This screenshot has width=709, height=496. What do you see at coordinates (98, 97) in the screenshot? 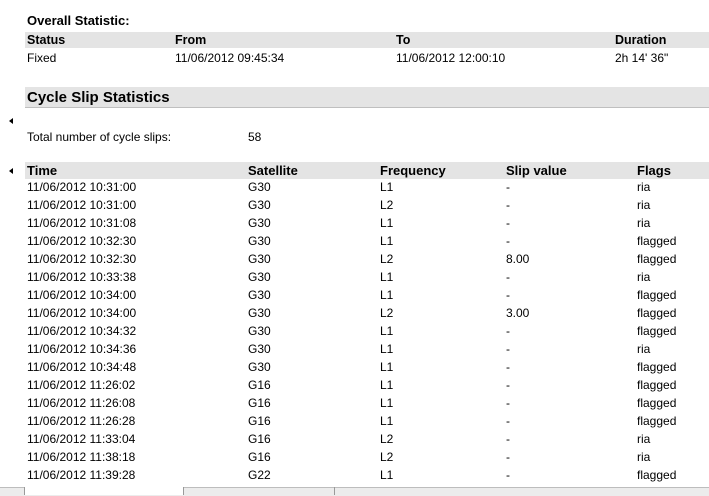
I see `cycle-slip-section-title: Cycle Slip Statistics` at bounding box center [98, 97].